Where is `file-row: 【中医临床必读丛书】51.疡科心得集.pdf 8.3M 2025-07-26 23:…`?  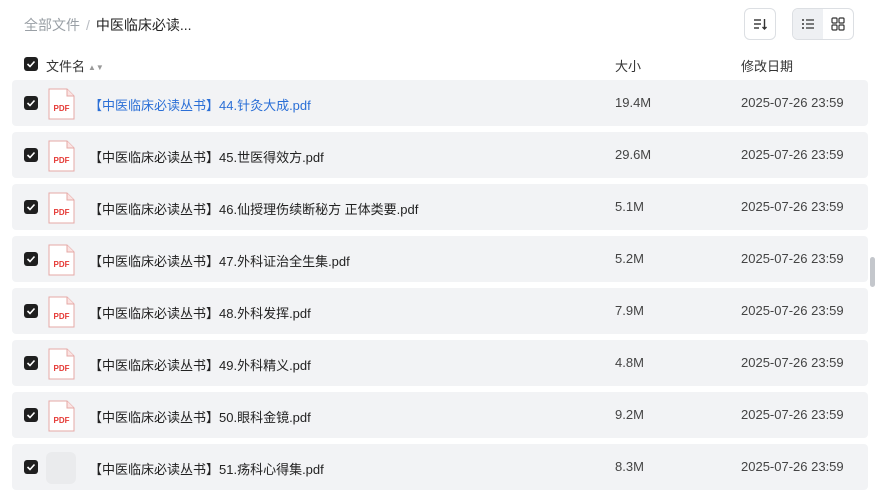
file-row: 【中医临床必读丛书】51.疡科心得集.pdf 8.3M 2025-07-26 23:… is located at coordinates (440, 467).